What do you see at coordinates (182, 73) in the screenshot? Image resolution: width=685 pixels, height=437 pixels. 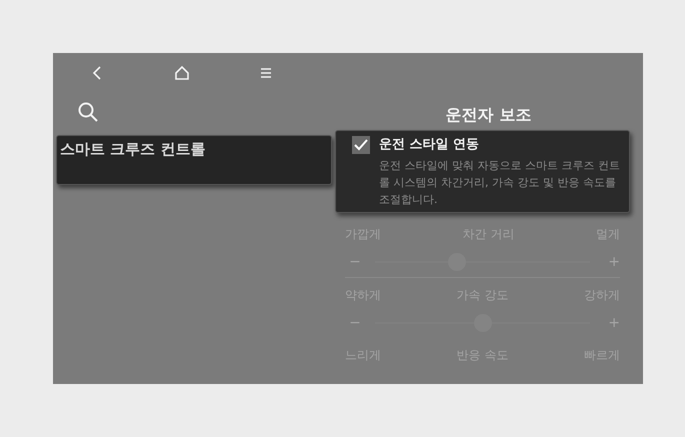 I see `home-icon` at bounding box center [182, 73].